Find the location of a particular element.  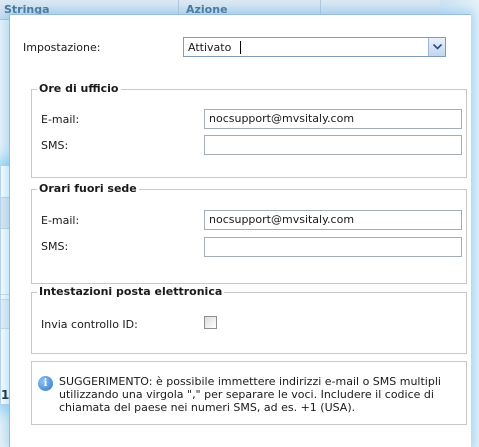

out-email-label: E-mail: is located at coordinates (60, 220).